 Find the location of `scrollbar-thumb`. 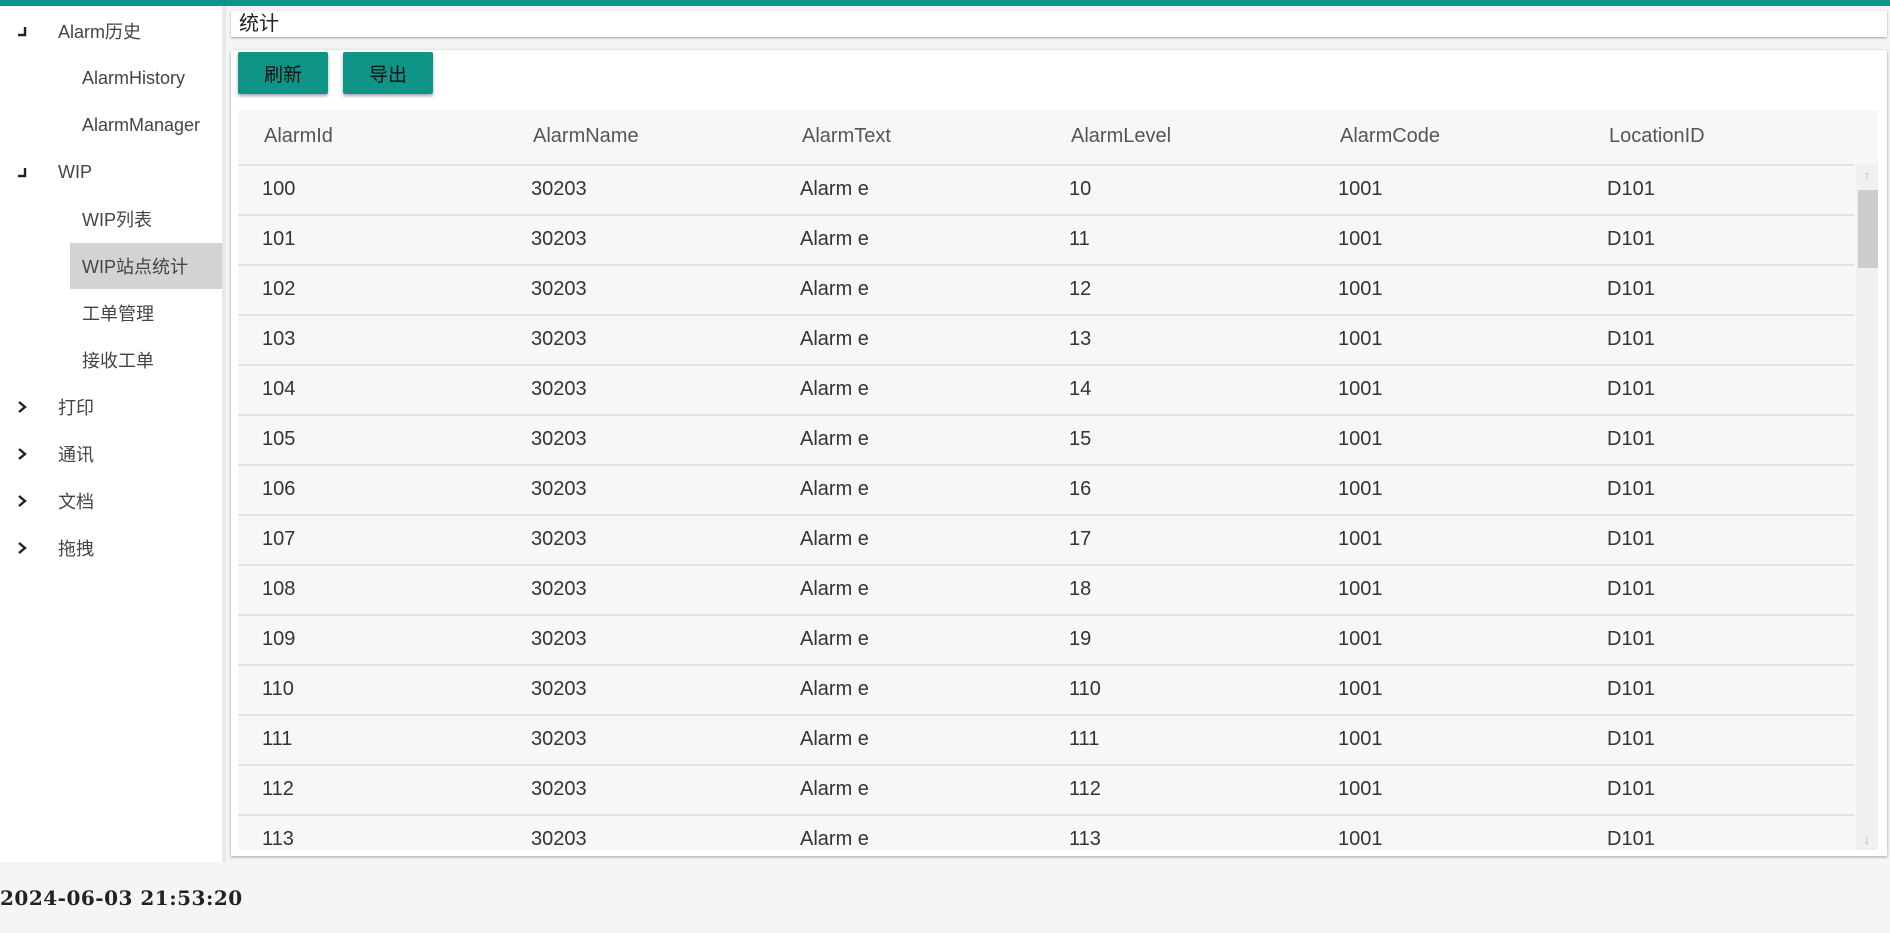

scrollbar-thumb is located at coordinates (1868, 229).